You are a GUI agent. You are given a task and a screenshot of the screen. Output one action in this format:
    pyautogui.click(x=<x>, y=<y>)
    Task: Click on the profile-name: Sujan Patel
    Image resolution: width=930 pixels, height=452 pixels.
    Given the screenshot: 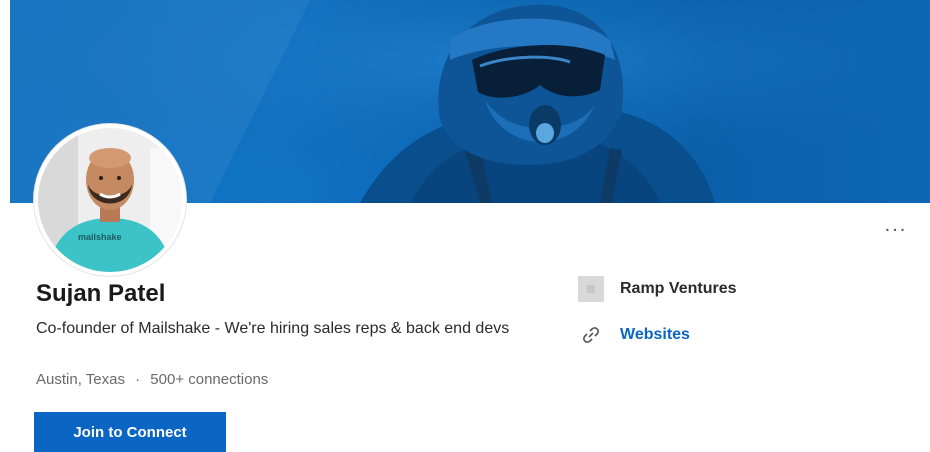 What is the action you would take?
    pyautogui.click(x=101, y=293)
    